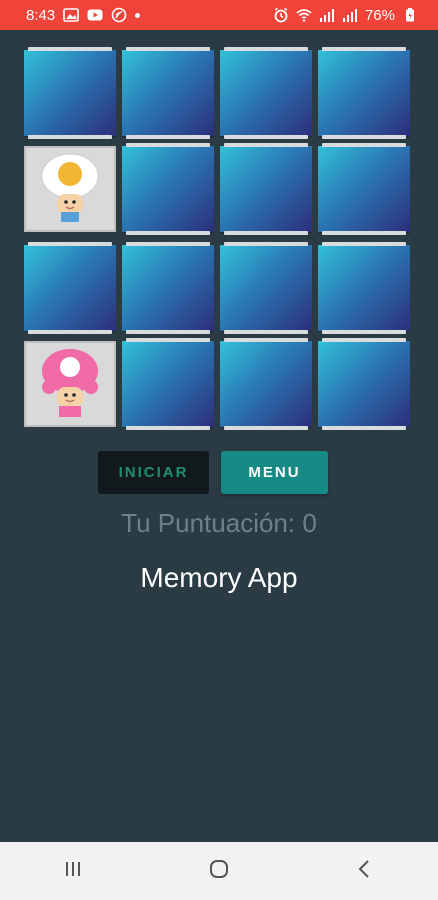 Image resolution: width=438 pixels, height=900 pixels. Describe the element at coordinates (138, 15) in the screenshot. I see `notification-dot-icon` at that location.